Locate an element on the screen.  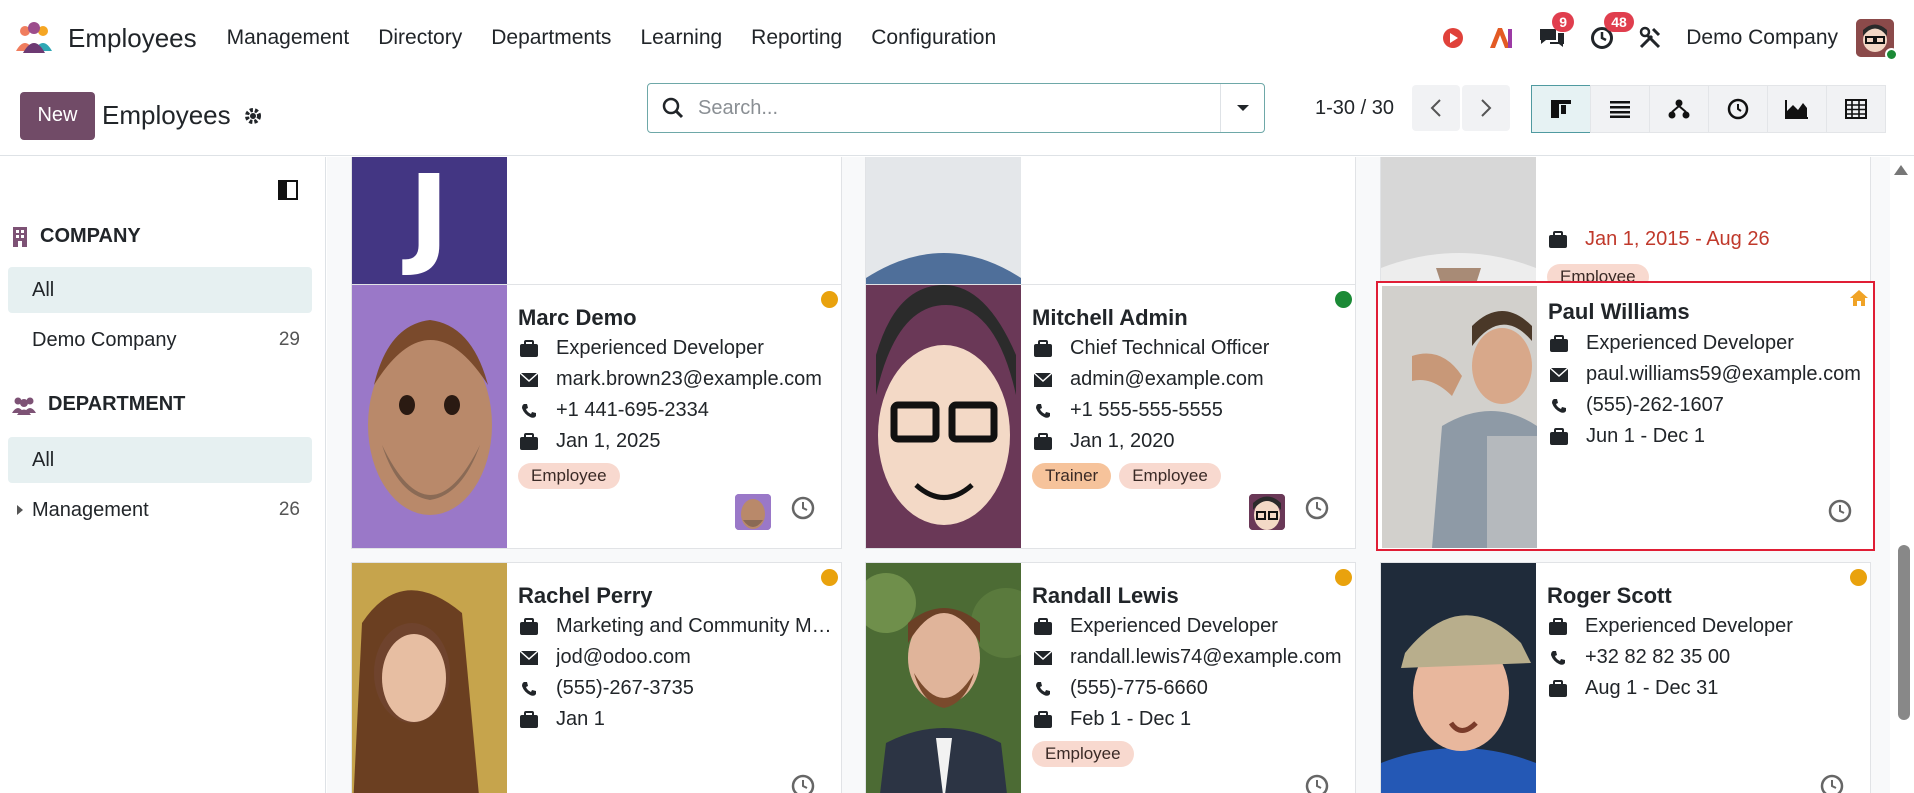
employee-date-row: Aug 1 - Dec 31 is located at coordinates (1706, 688).